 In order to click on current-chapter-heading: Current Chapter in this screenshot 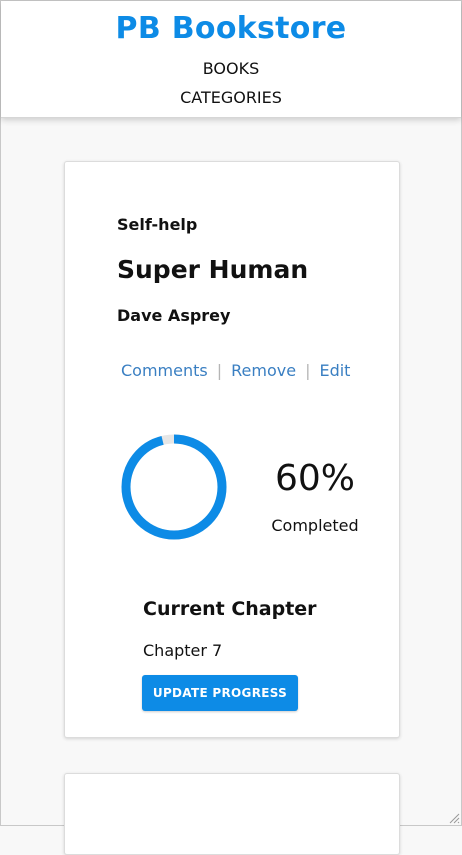, I will do `click(230, 609)`.